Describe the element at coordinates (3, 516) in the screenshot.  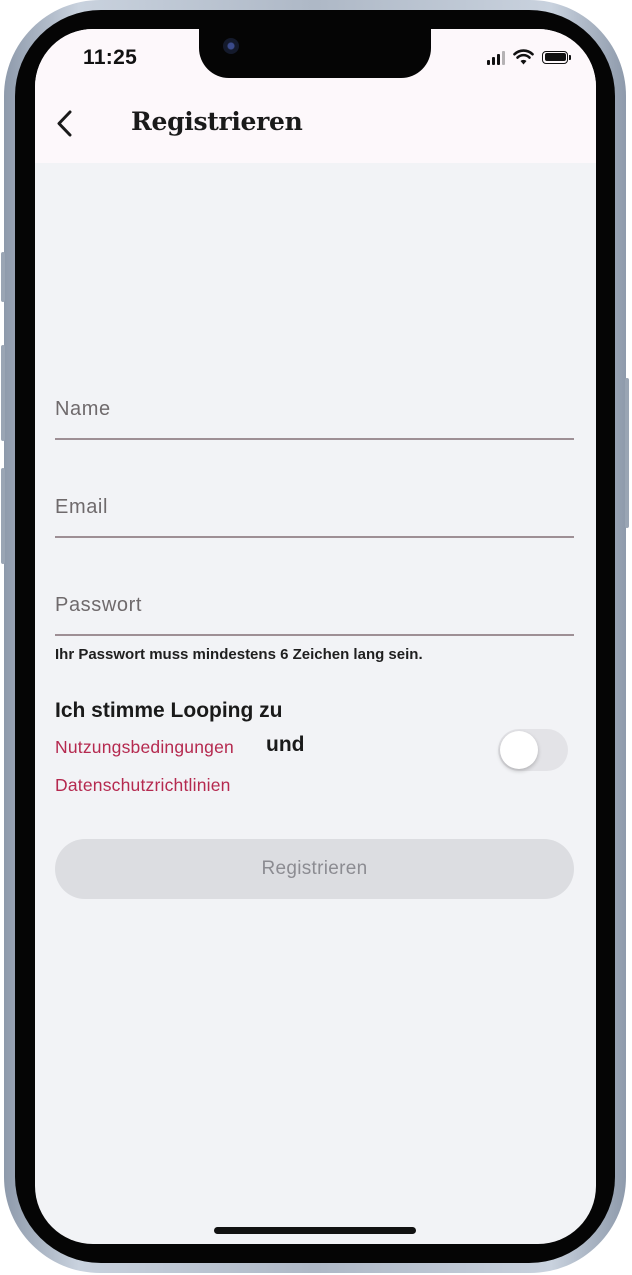
I see `volume-down-button` at that location.